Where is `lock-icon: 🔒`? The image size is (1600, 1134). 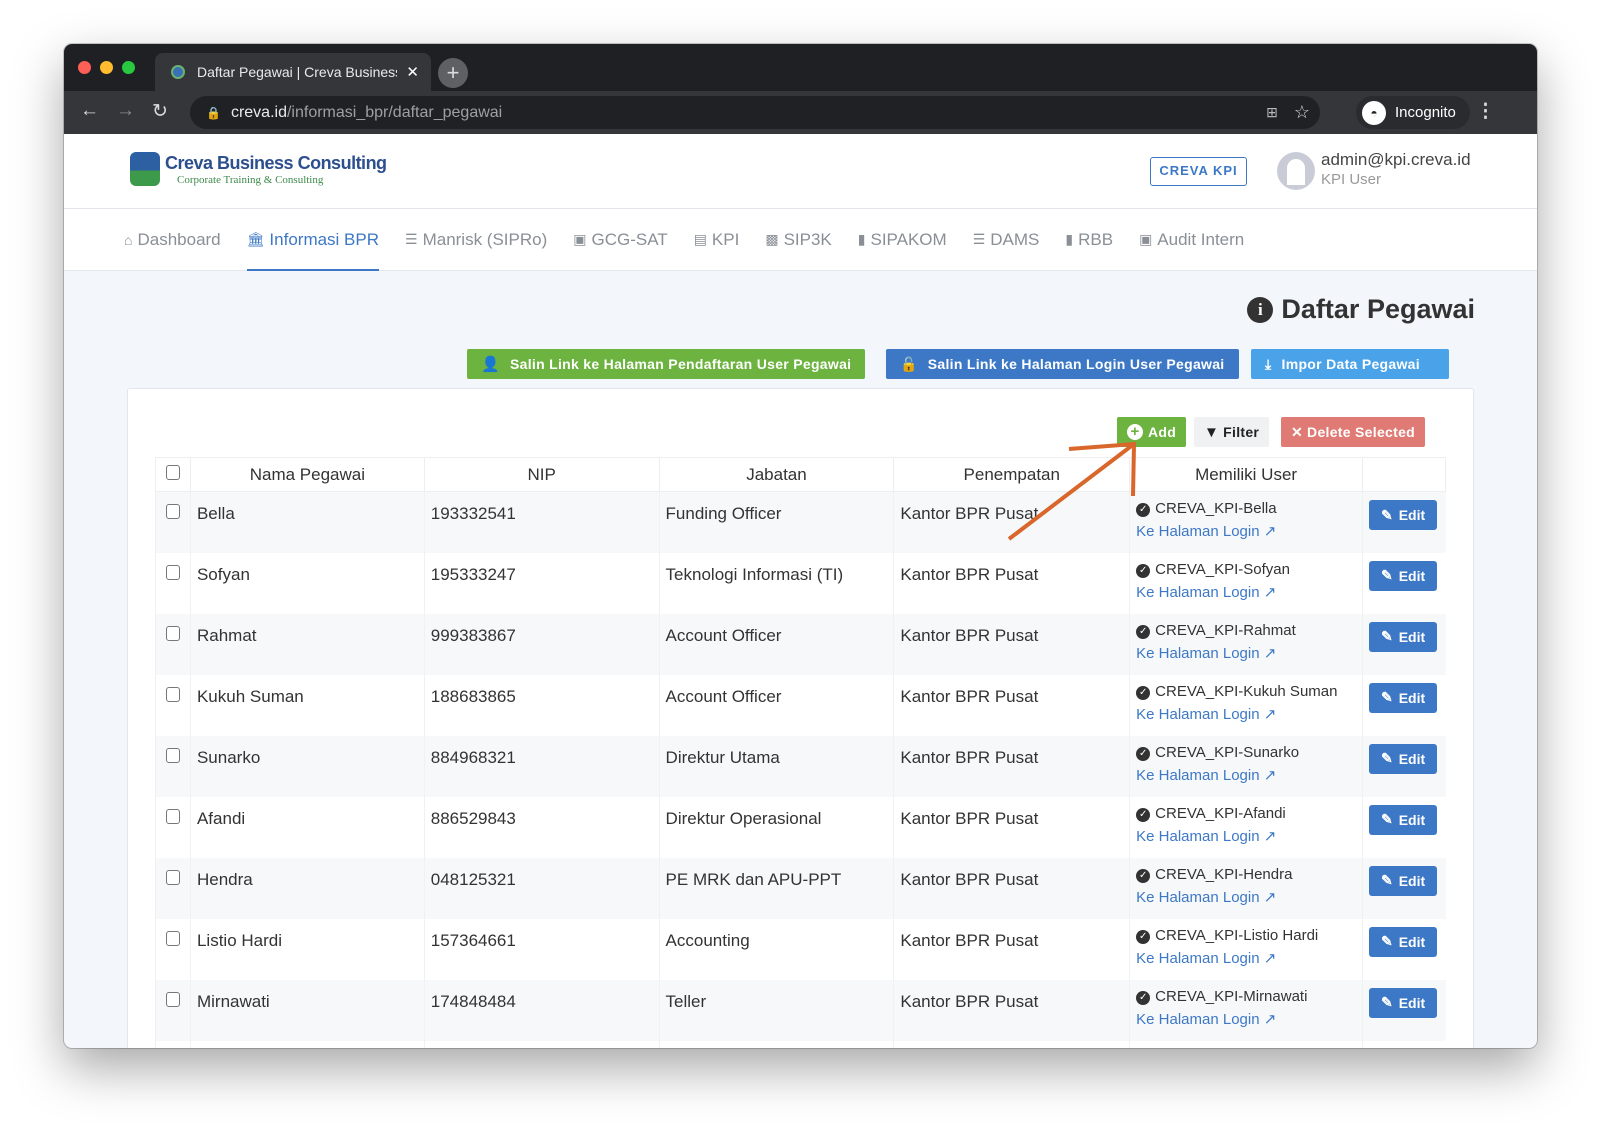
lock-icon: 🔒 is located at coordinates (213, 112).